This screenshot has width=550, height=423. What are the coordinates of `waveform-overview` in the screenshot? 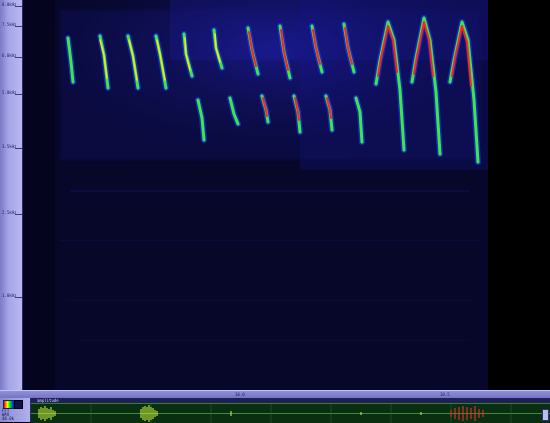 It's located at (290, 413).